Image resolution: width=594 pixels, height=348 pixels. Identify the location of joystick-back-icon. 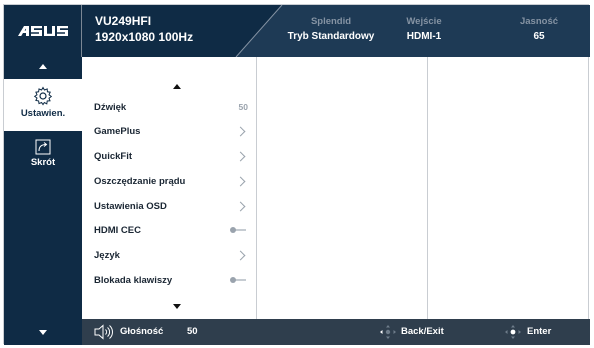
(388, 332).